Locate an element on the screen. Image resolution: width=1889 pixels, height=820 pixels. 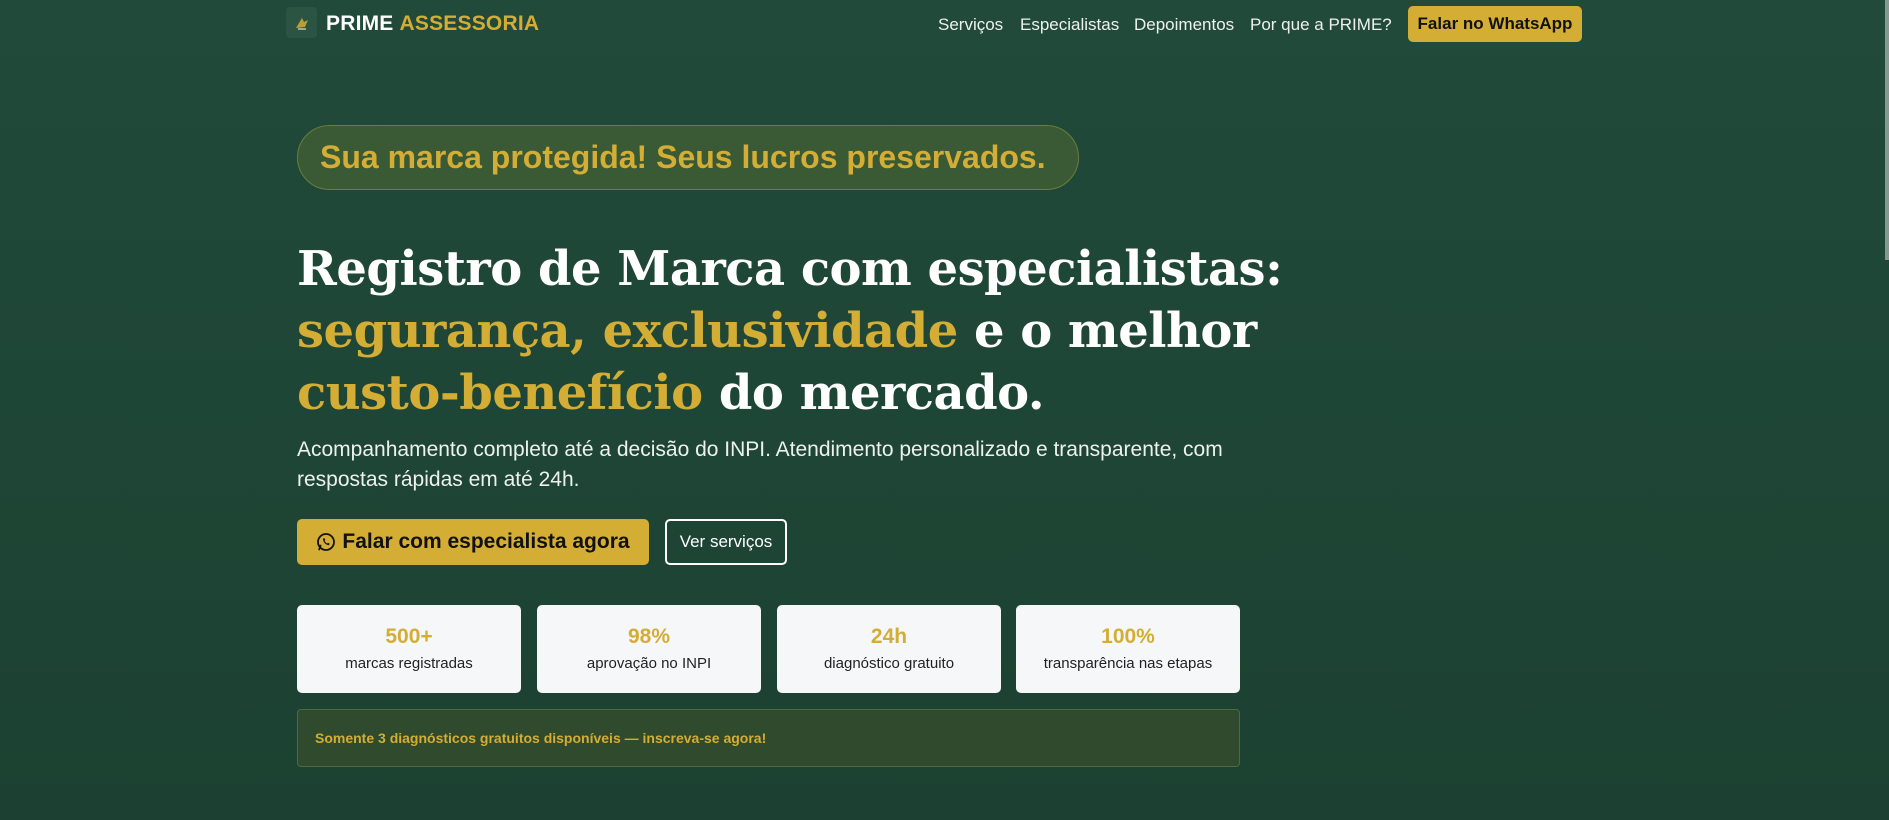
brand-prime: PRIME is located at coordinates (360, 23).